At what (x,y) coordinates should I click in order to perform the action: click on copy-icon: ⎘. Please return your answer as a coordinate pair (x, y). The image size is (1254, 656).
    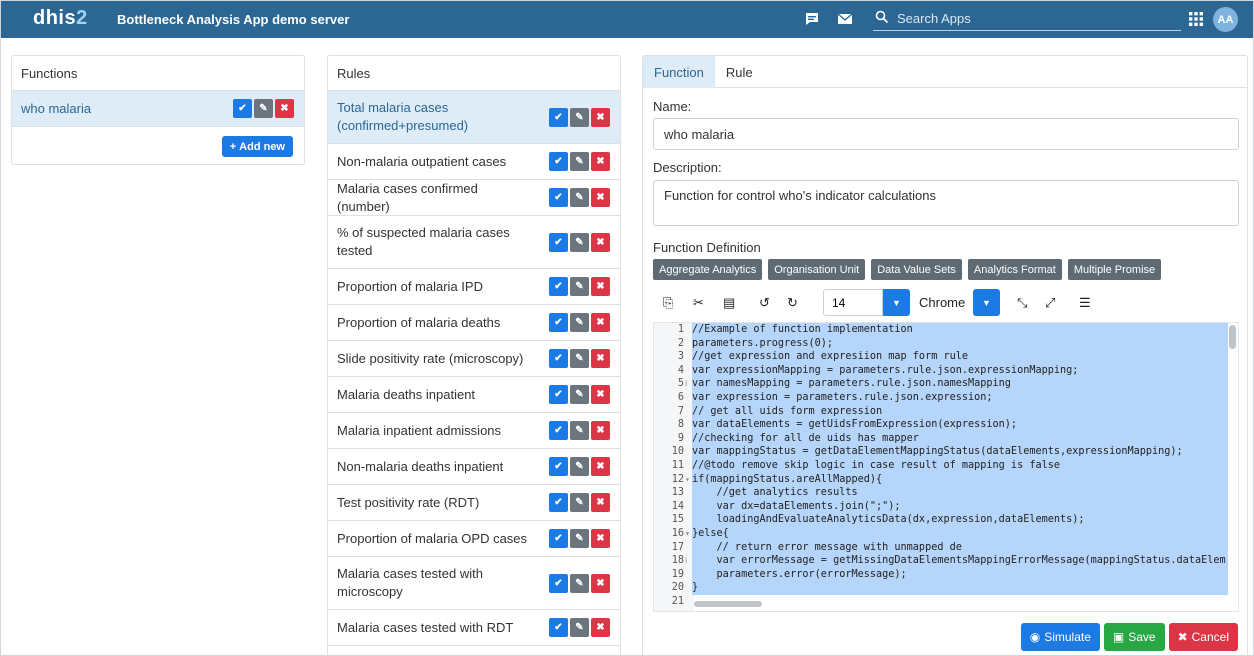
    Looking at the image, I should click on (668, 303).